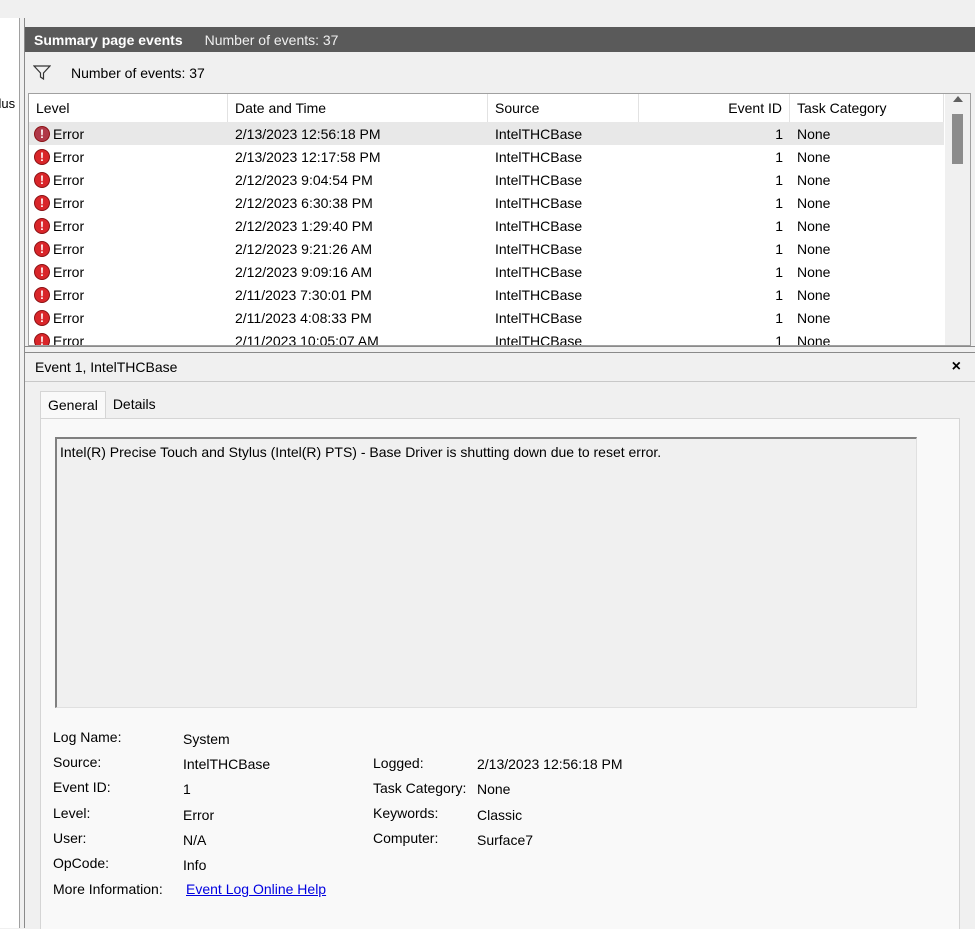  What do you see at coordinates (714, 108) in the screenshot?
I see `column-header-event-id: Event ID` at bounding box center [714, 108].